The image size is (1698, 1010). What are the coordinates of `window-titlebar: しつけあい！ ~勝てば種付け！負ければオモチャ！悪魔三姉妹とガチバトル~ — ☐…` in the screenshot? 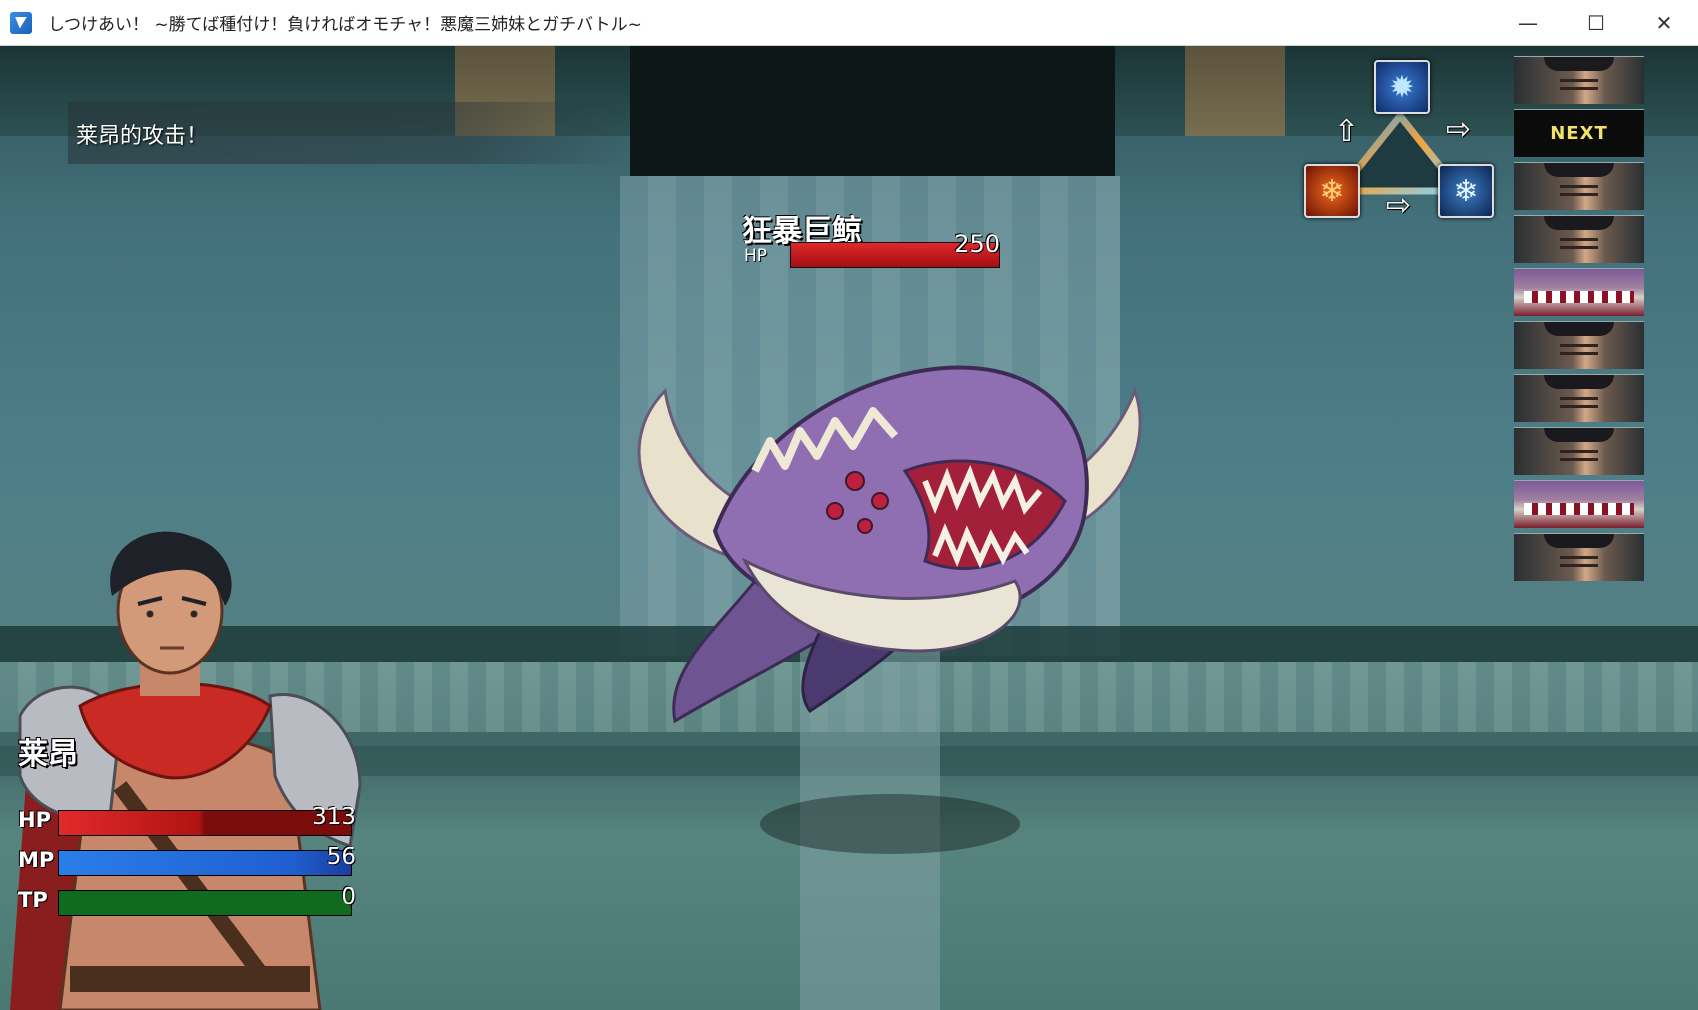 It's located at (849, 23).